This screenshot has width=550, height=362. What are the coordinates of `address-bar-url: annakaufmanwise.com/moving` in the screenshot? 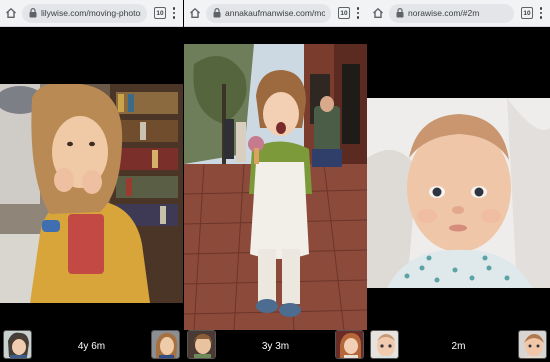 It's located at (275, 13).